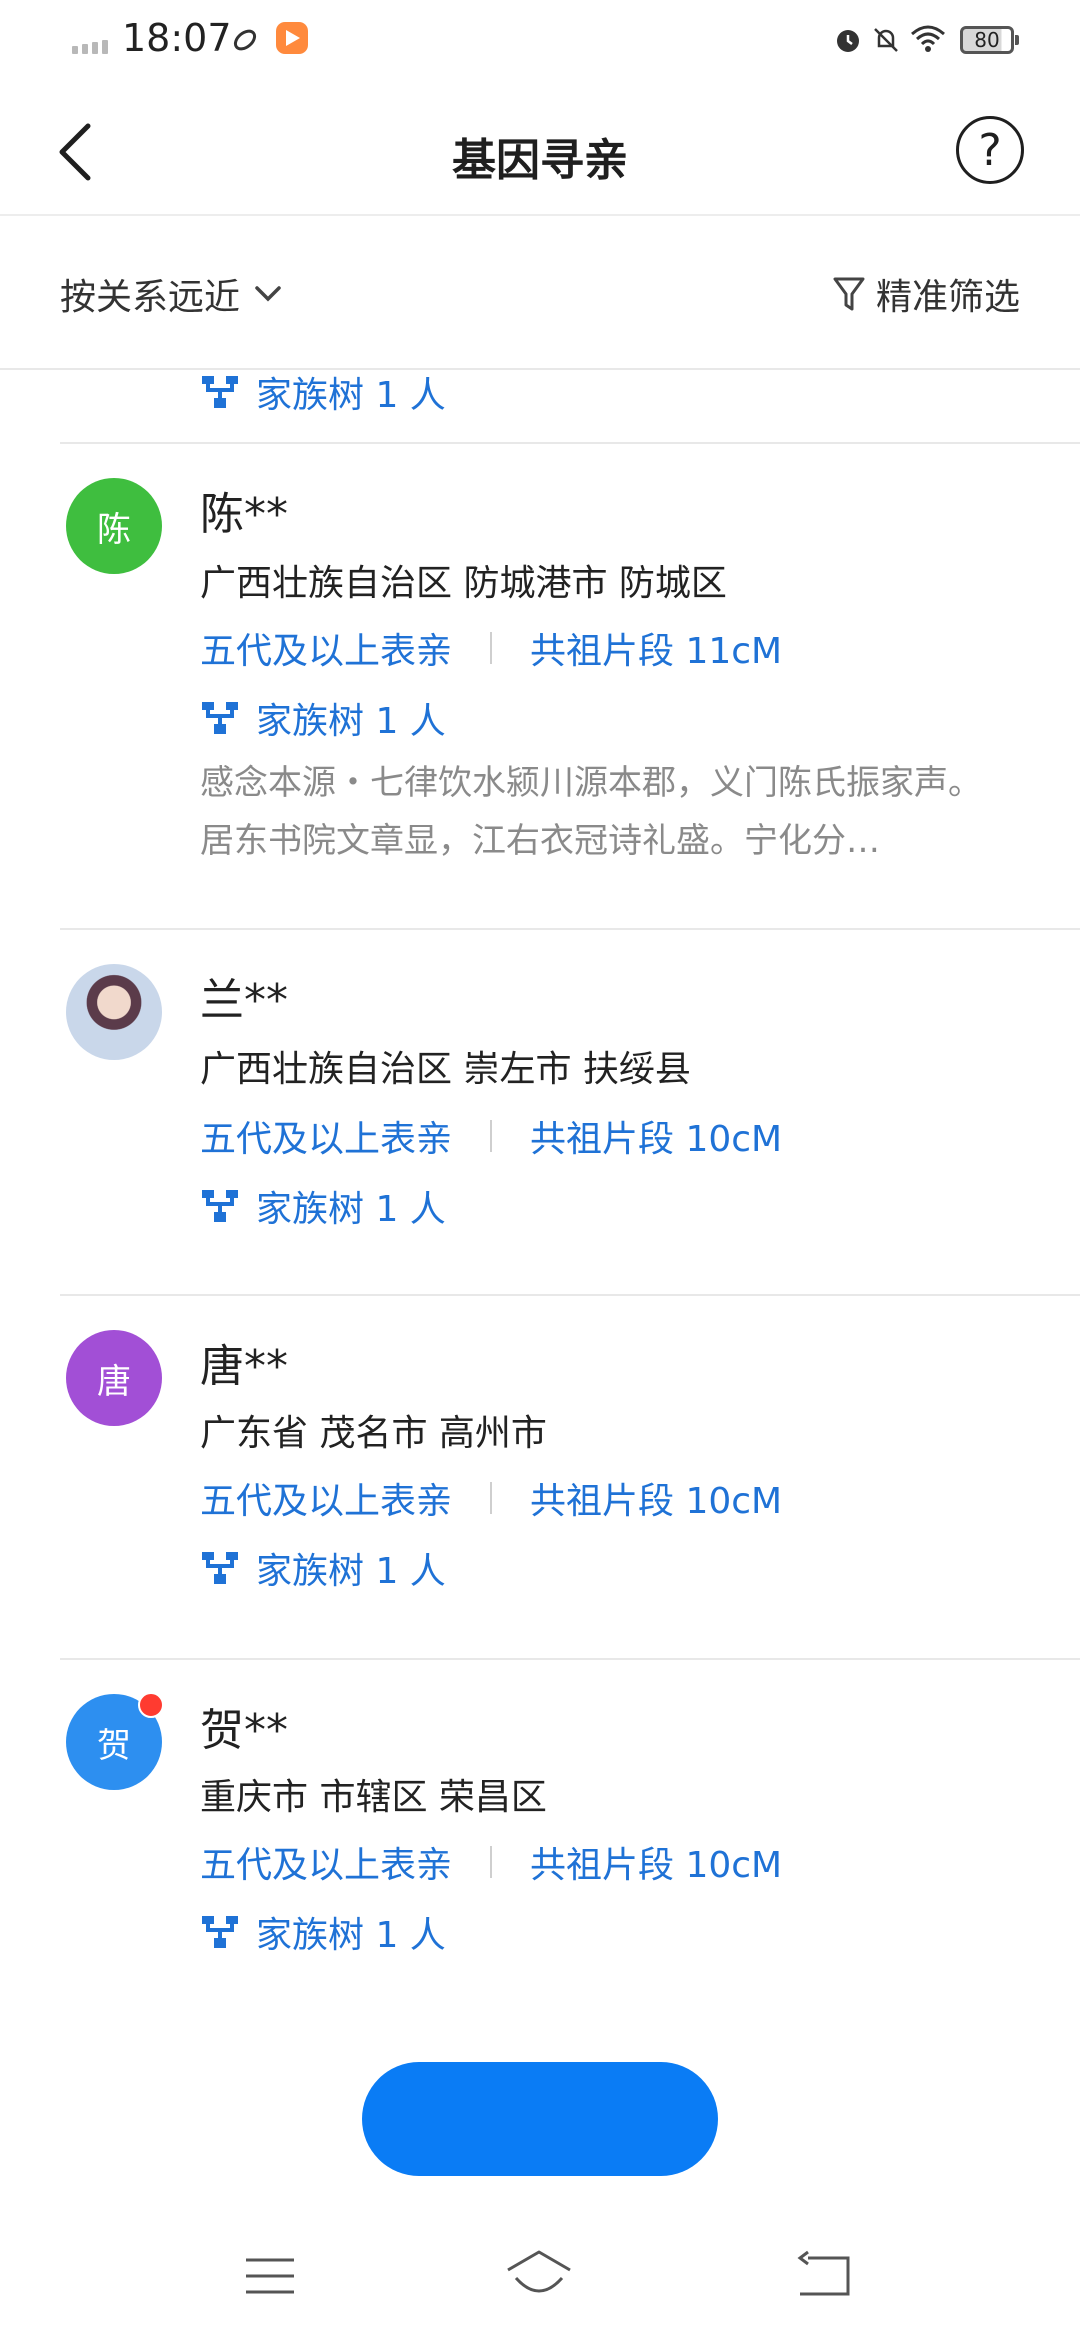 The height and width of the screenshot is (2340, 1080). I want to click on match-name: 贺**, so click(244, 1730).